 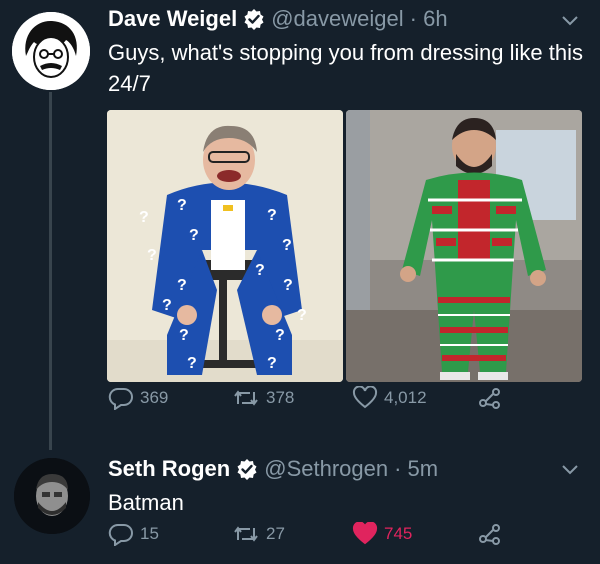 I want to click on author-name: Seth Rogen, so click(x=169, y=469).